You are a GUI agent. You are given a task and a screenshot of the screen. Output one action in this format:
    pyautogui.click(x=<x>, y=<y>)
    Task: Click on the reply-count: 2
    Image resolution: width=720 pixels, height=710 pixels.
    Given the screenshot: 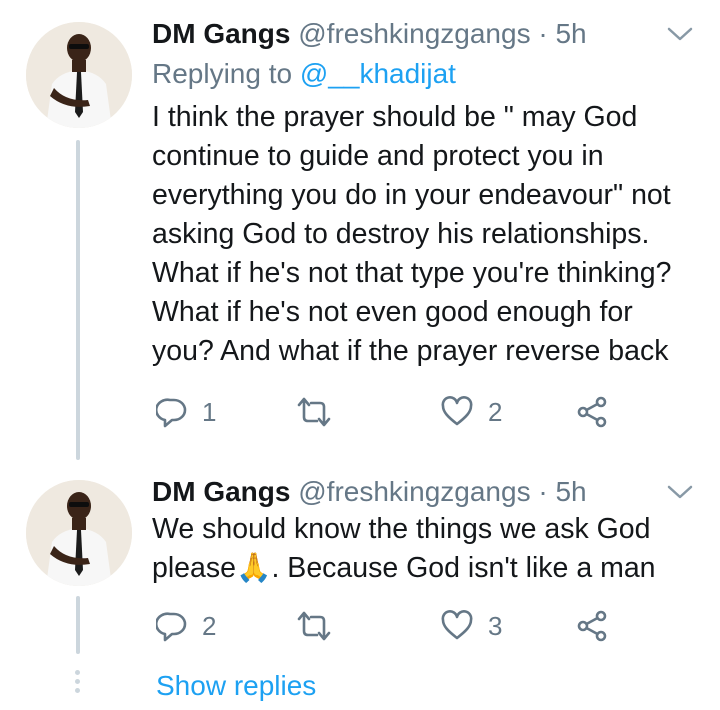 What is the action you would take?
    pyautogui.click(x=209, y=625)
    